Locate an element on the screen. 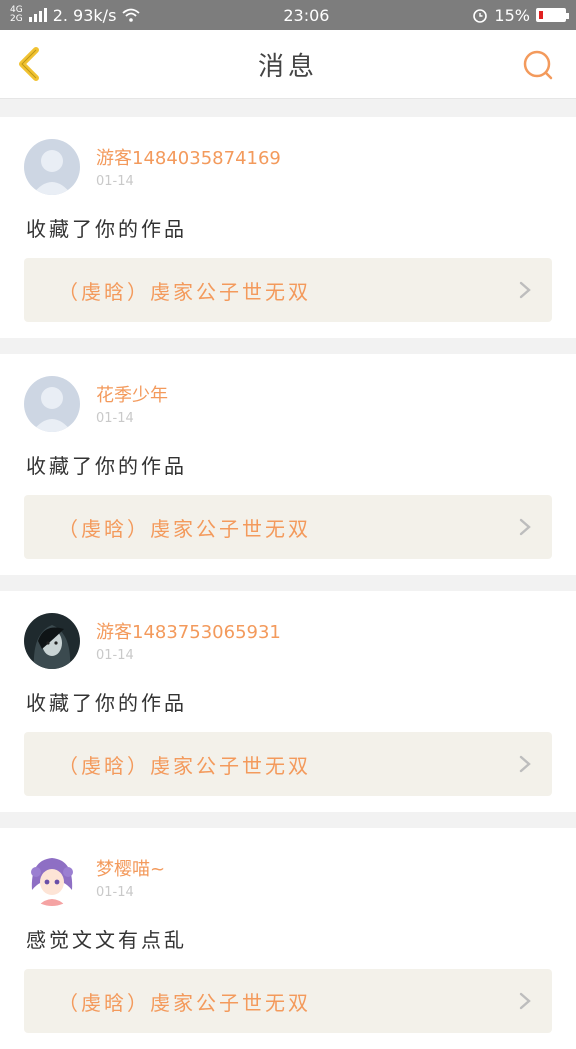 This screenshot has width=576, height=1049. battery-percent: 15% is located at coordinates (512, 15).